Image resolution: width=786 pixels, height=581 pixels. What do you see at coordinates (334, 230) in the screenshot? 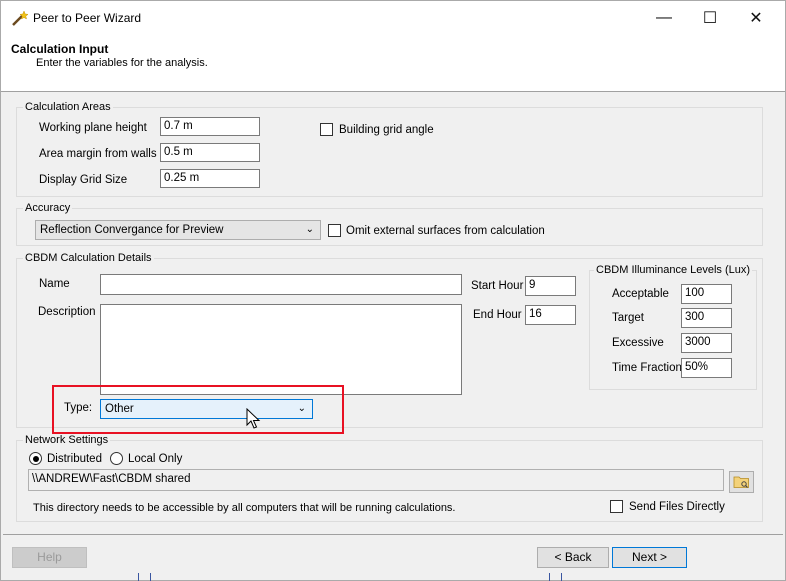
I see `omit-external-checkbox` at bounding box center [334, 230].